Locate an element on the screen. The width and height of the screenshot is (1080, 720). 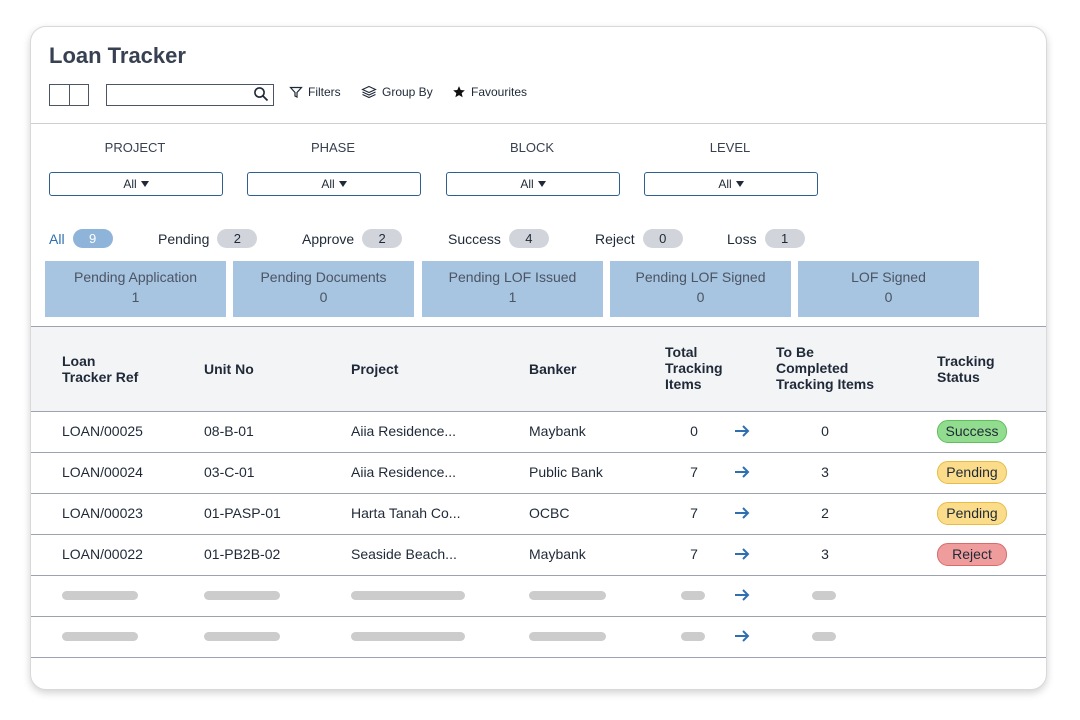
header-to-be-completed: To Be Completed Tracking Items is located at coordinates (825, 368).